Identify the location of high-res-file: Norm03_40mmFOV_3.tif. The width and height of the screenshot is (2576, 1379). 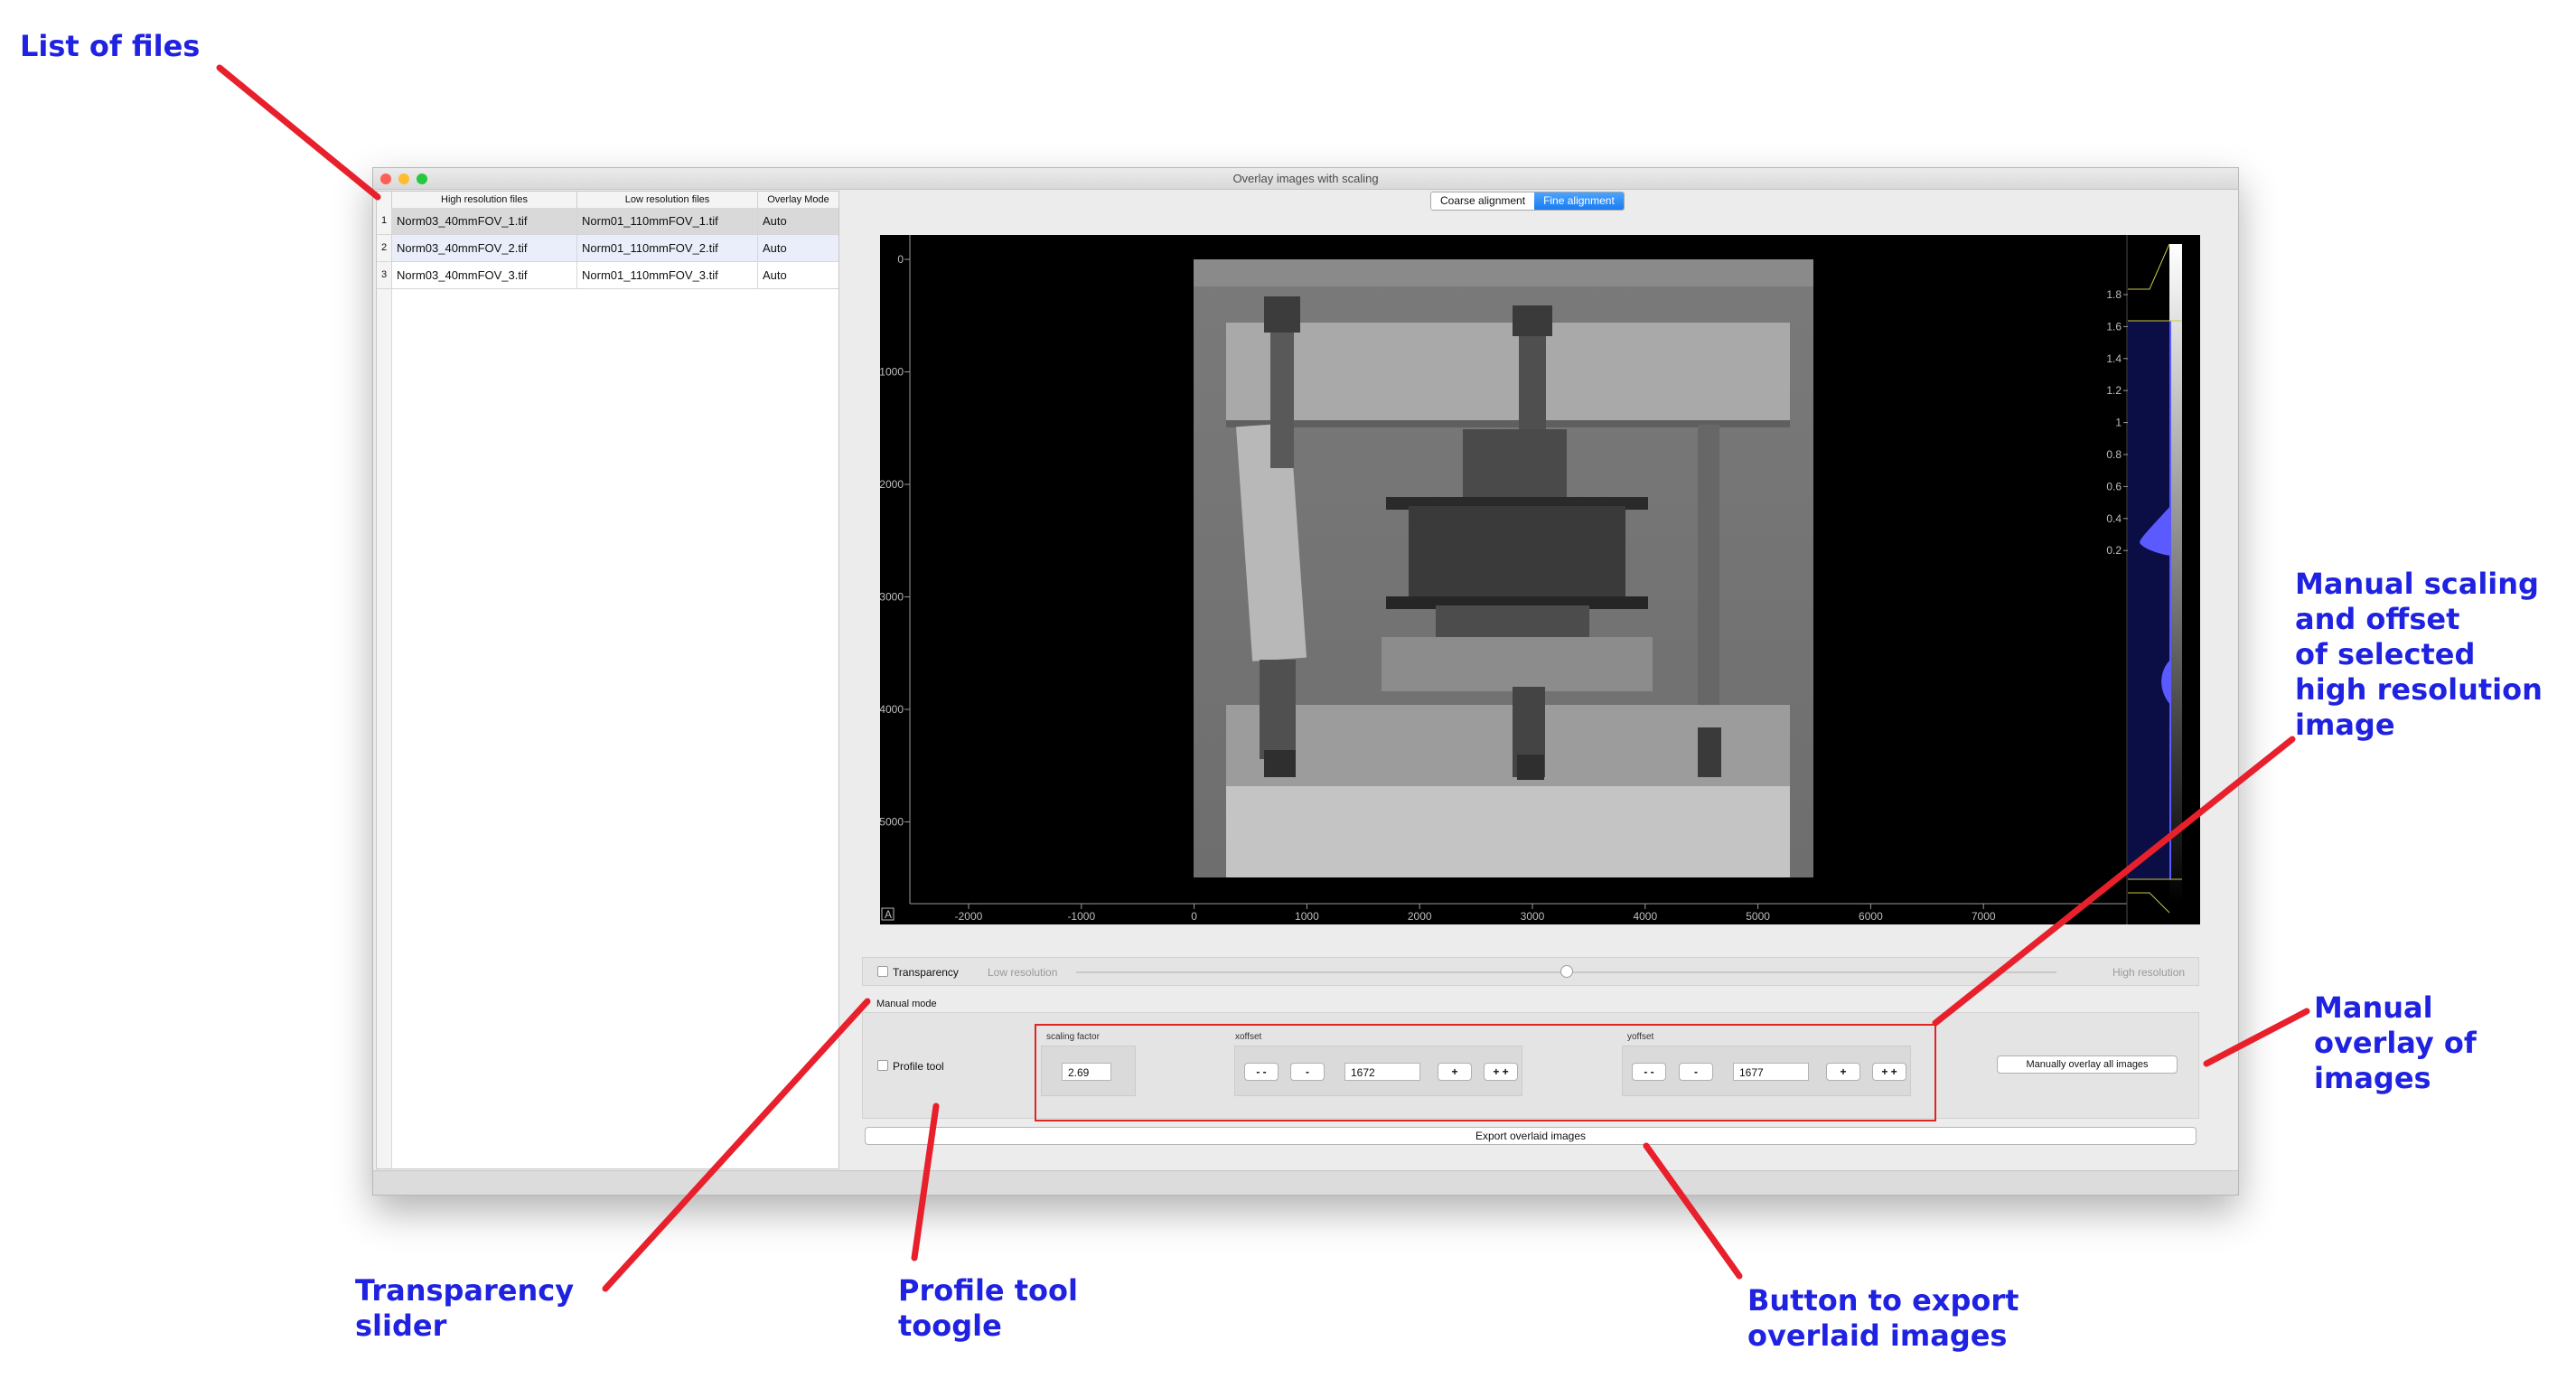
(483, 275).